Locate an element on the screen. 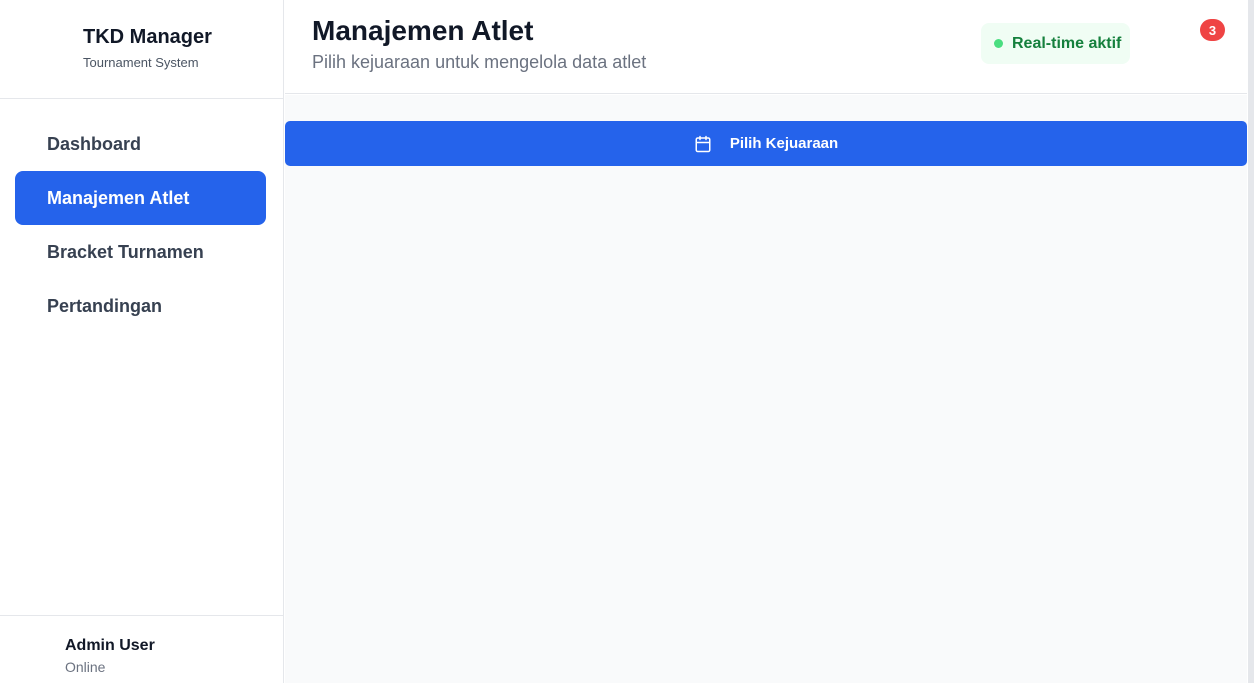 The height and width of the screenshot is (683, 1254). realtime-status-label: Real-time aktif is located at coordinates (1067, 43).